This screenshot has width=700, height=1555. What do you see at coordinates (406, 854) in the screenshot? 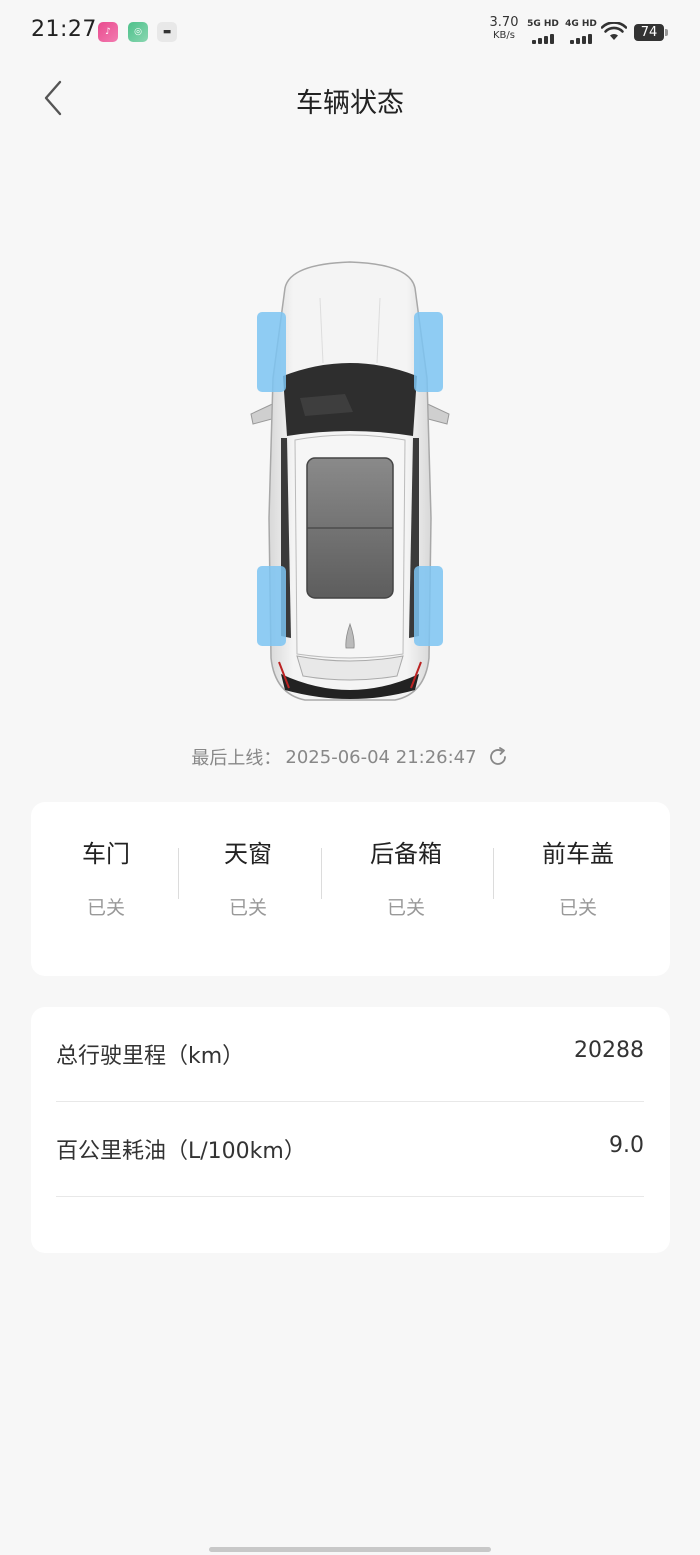
I see `status-item-title: 后备箱` at bounding box center [406, 854].